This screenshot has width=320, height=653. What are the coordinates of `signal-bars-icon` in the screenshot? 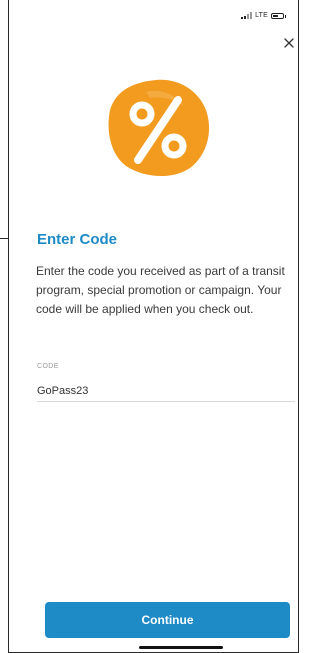 It's located at (247, 15).